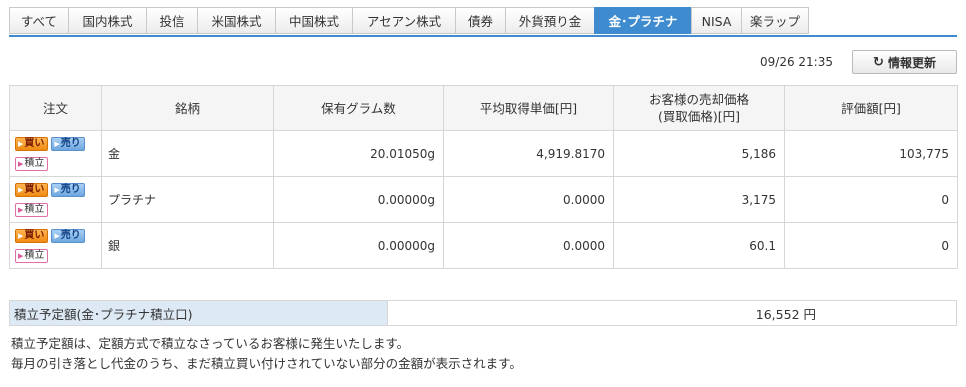 The height and width of the screenshot is (387, 966). Describe the element at coordinates (672, 313) in the screenshot. I see `reserve-value: 16,552 円` at that location.